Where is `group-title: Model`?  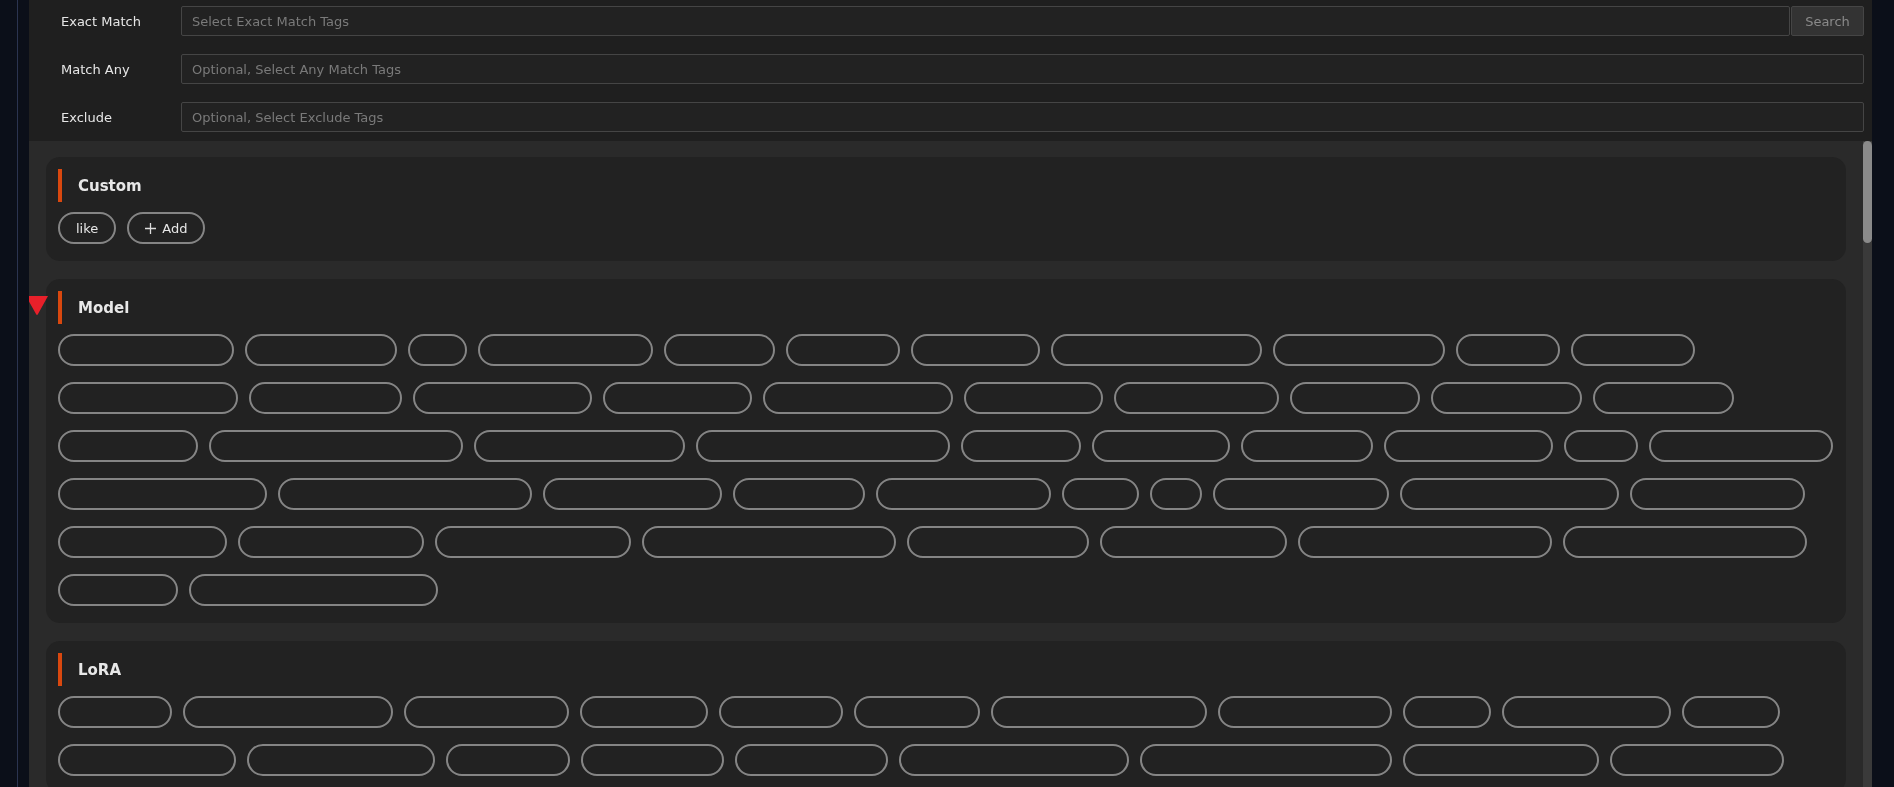 group-title: Model is located at coordinates (104, 307).